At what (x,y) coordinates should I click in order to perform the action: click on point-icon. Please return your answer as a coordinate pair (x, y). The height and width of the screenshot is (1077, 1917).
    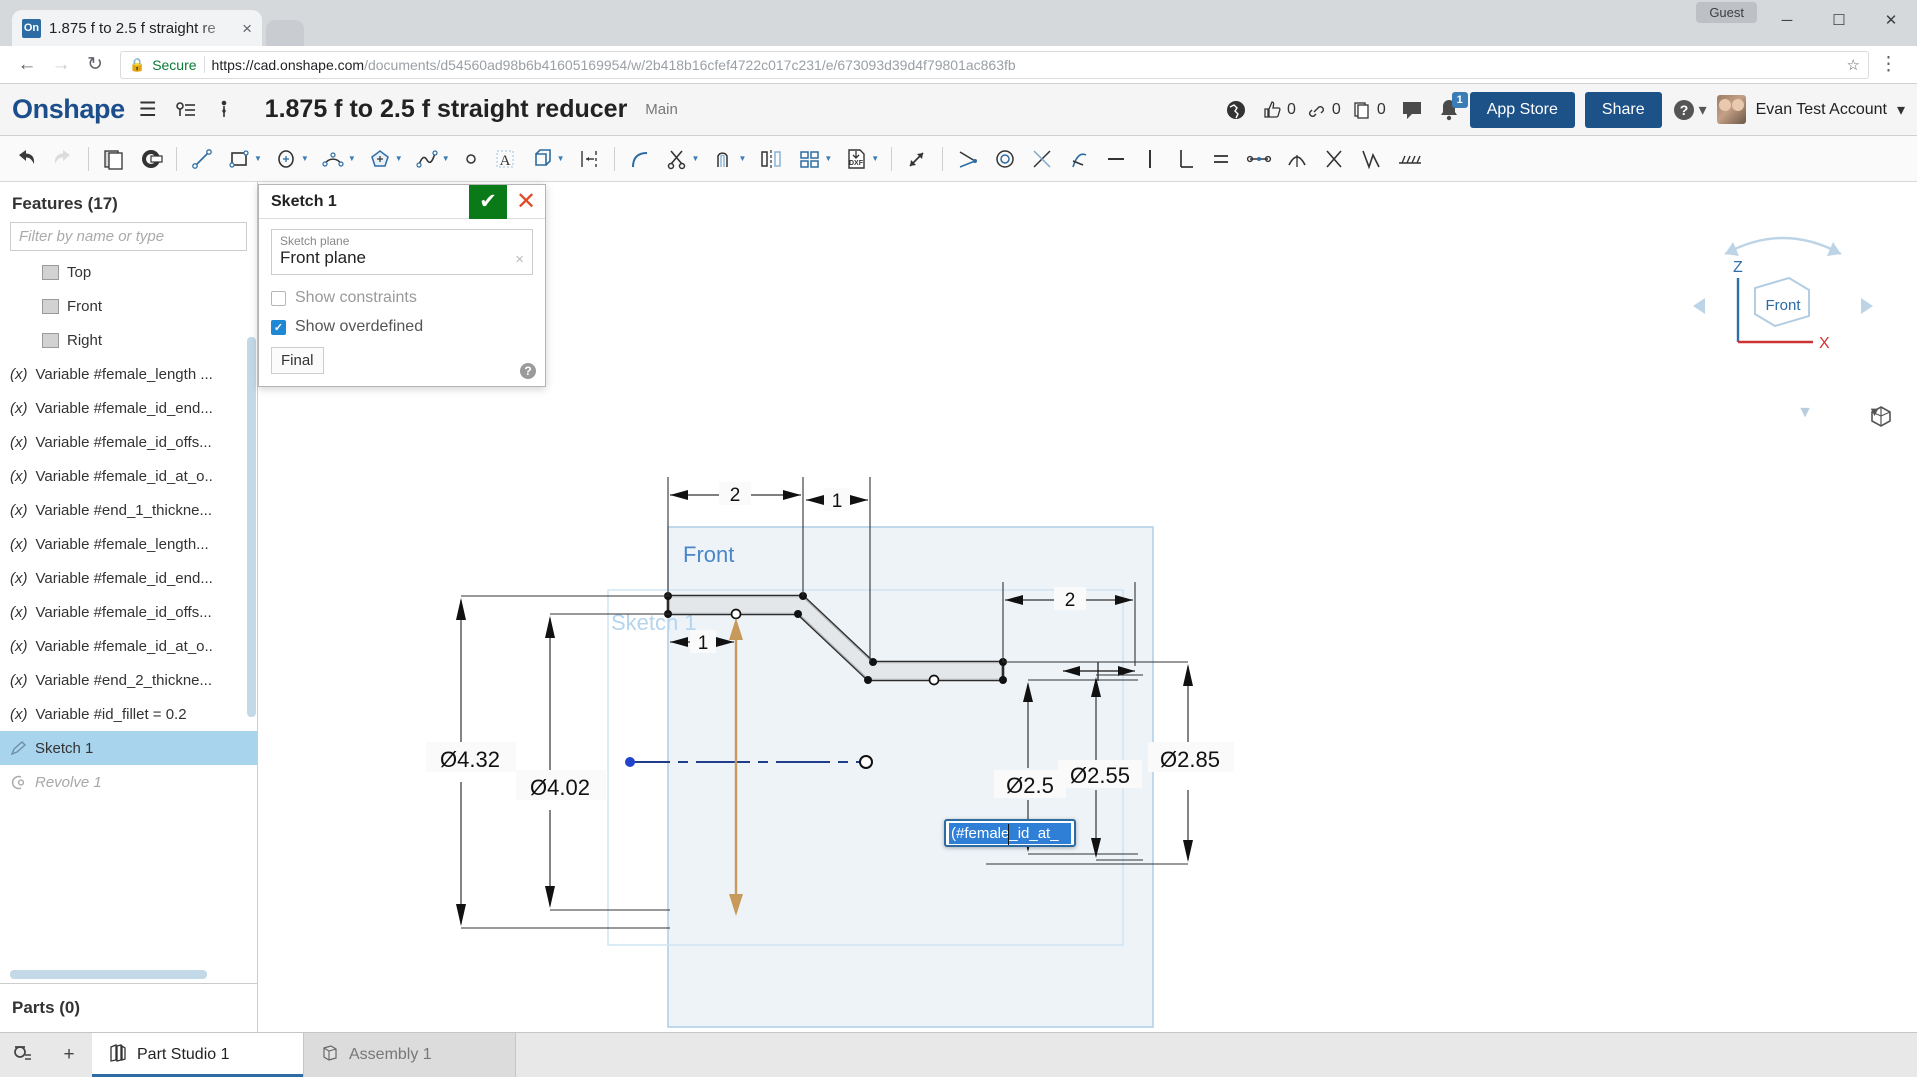
    Looking at the image, I should click on (471, 159).